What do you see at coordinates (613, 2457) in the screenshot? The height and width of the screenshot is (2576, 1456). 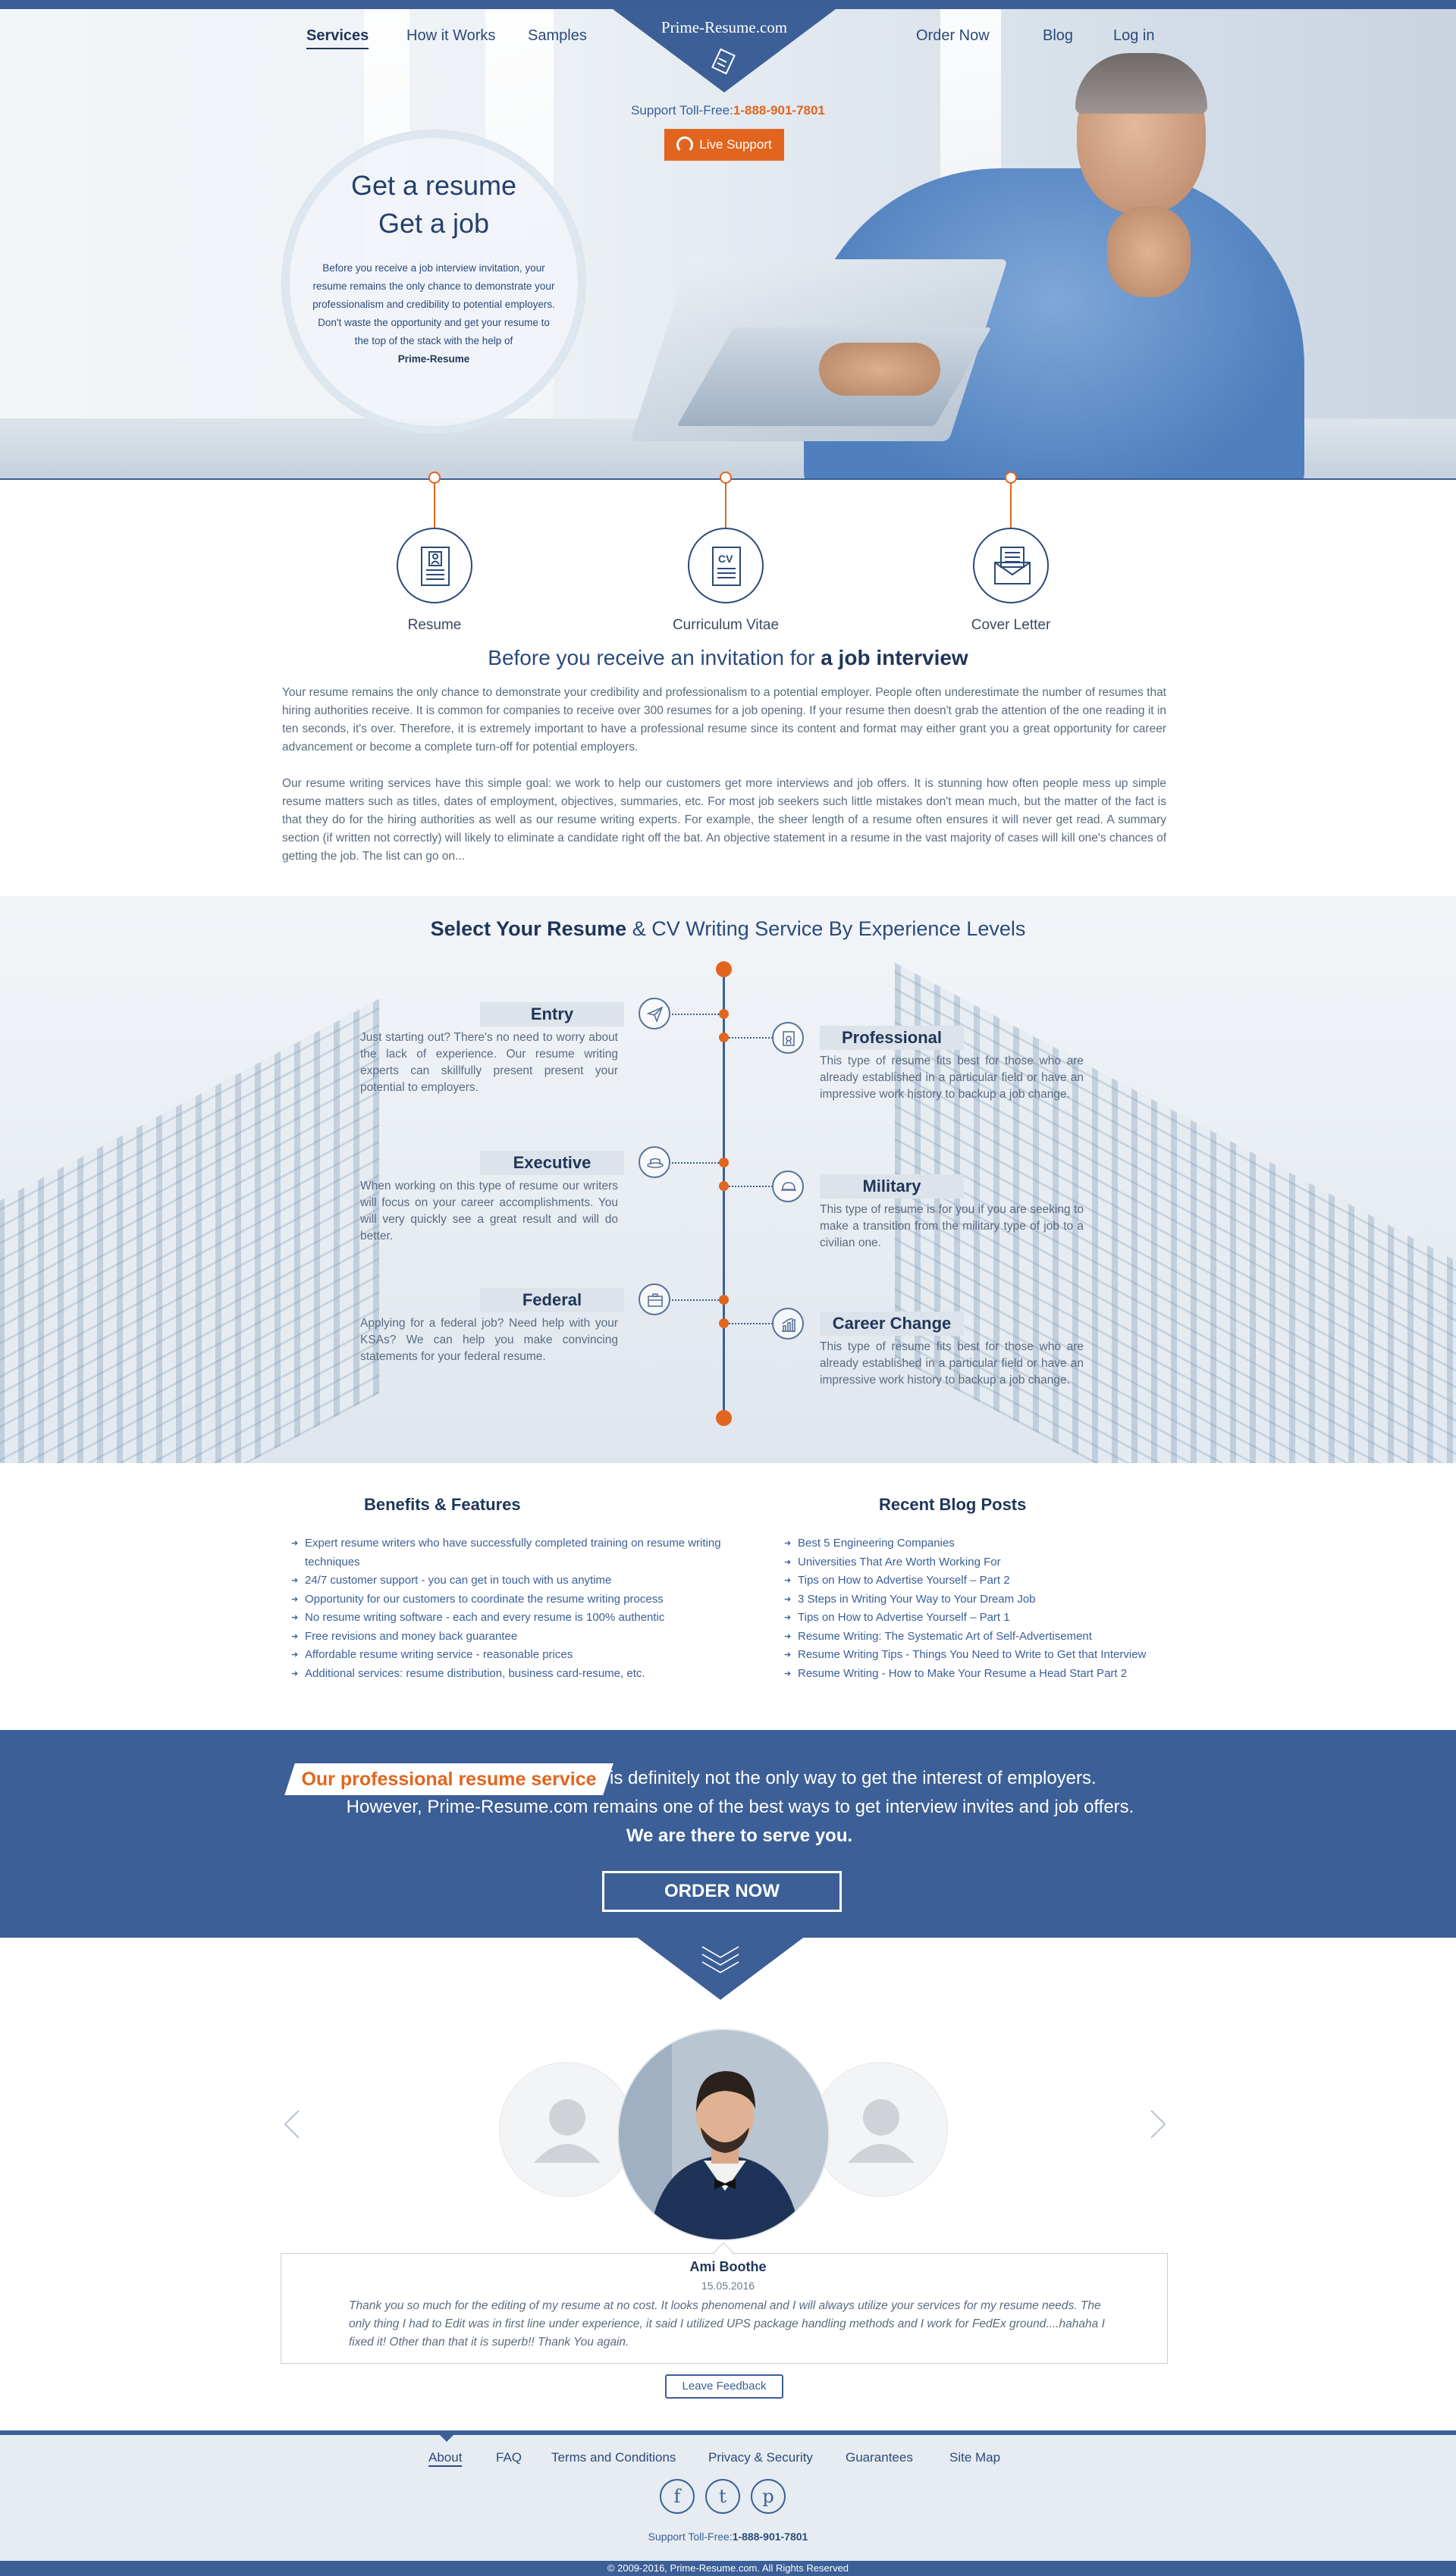 I see `footer-link-terms: Terms and Conditions` at bounding box center [613, 2457].